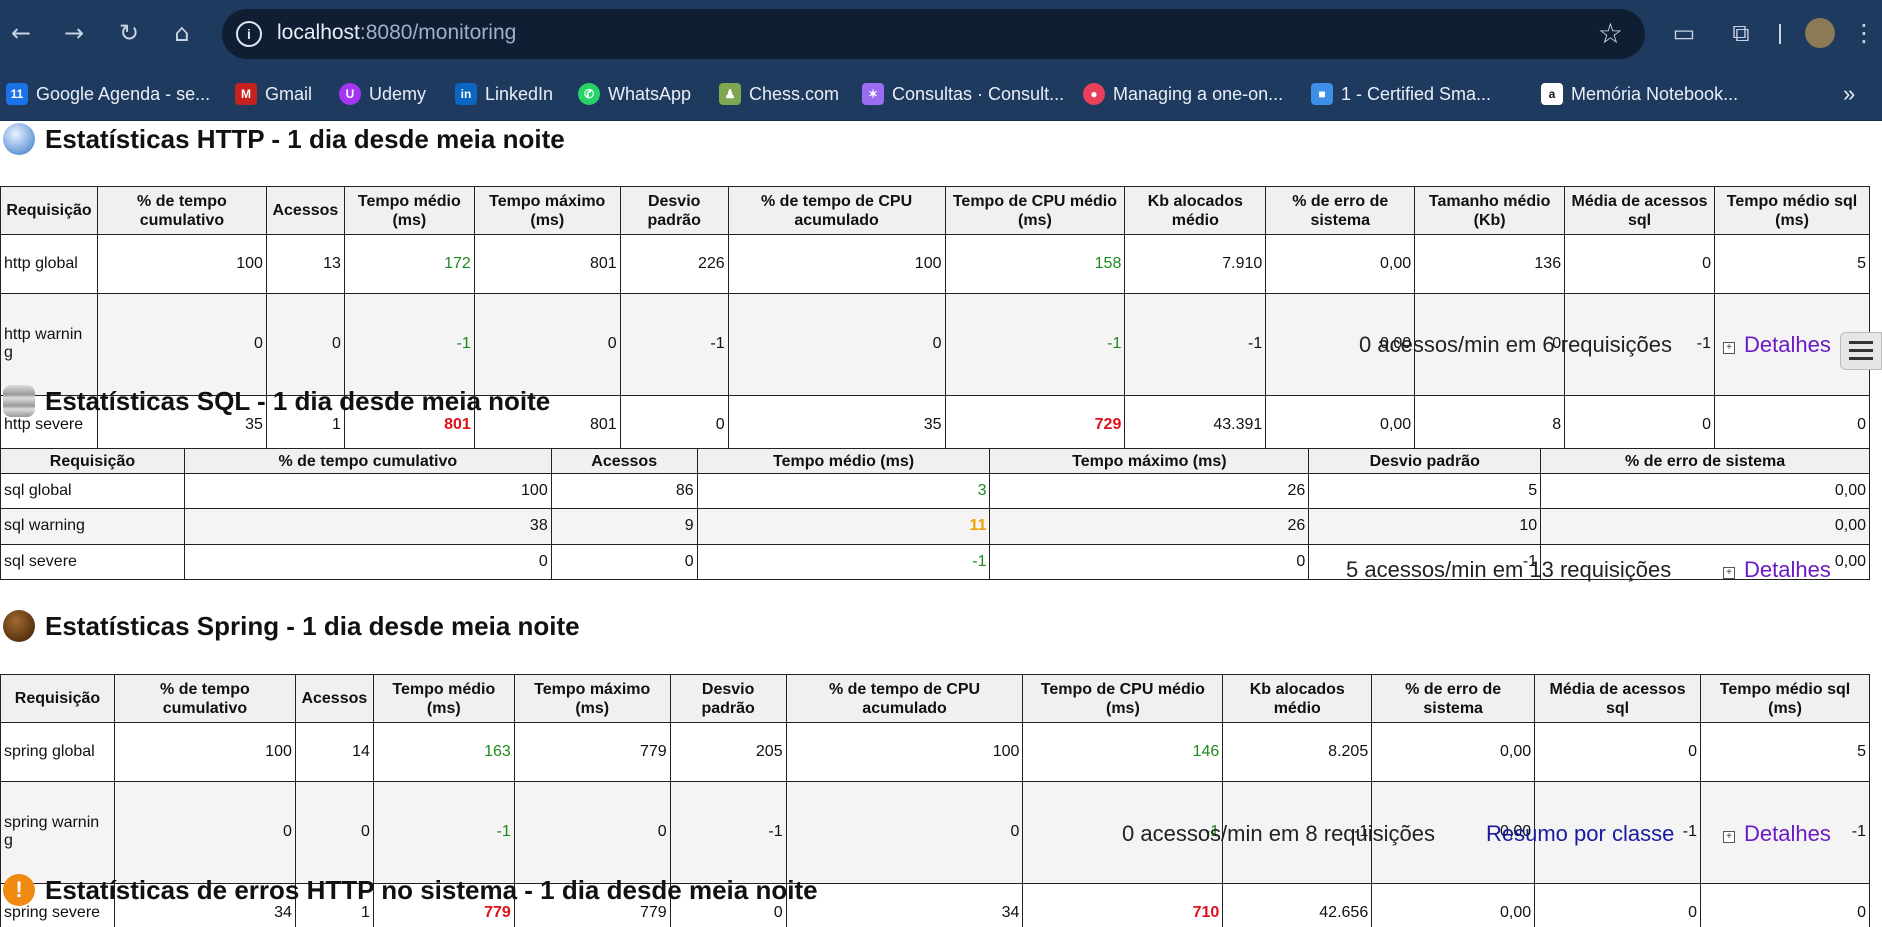 This screenshot has height=927, width=1882. What do you see at coordinates (1610, 33) in the screenshot?
I see `bookmark-star-icon: ☆` at bounding box center [1610, 33].